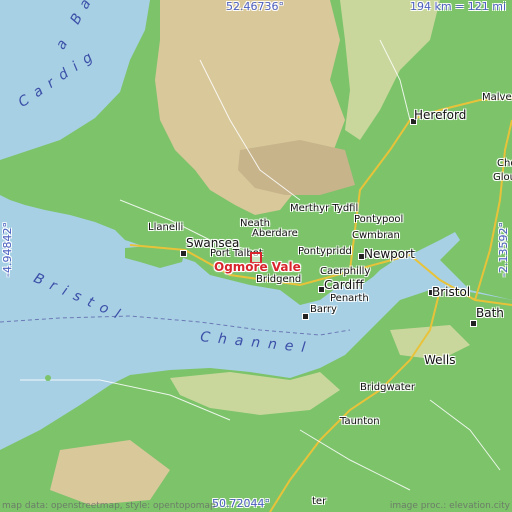 The width and height of the screenshot is (512, 512). I want to click on merthyr-label: Merthyr Tydfil, so click(324, 208).